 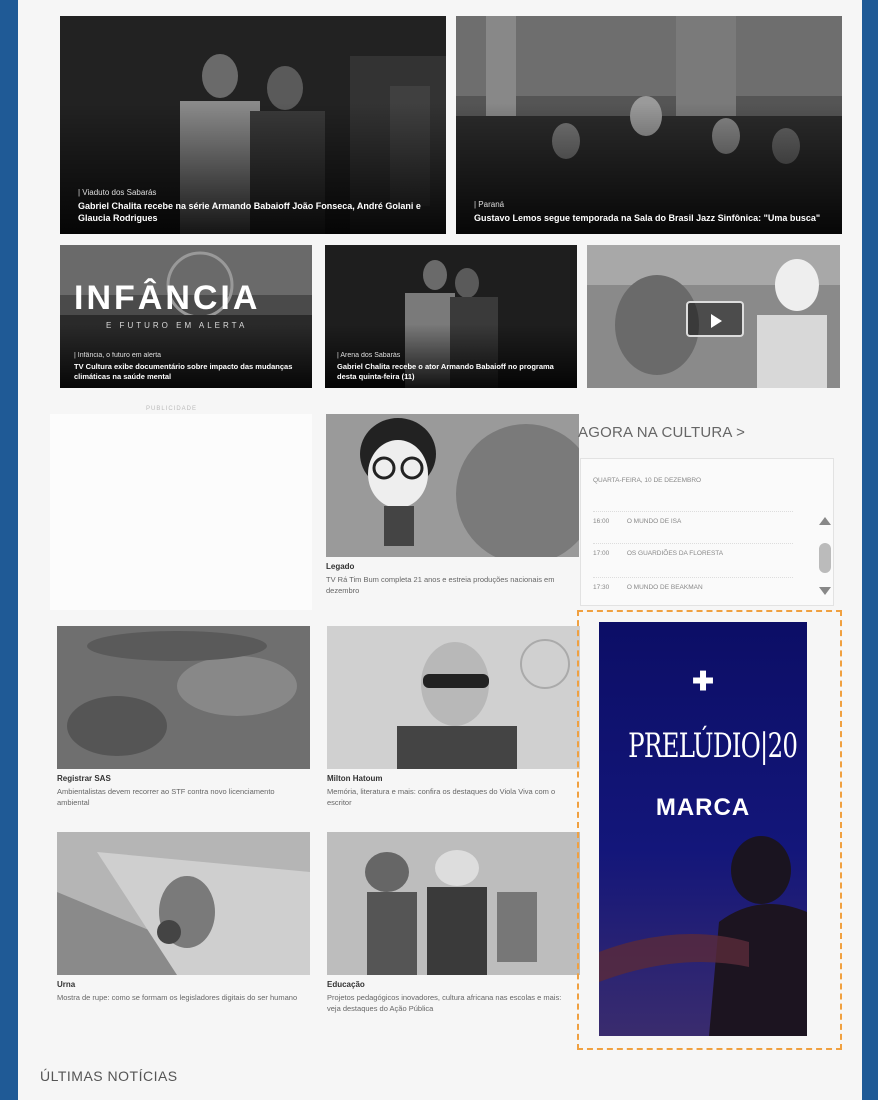 What do you see at coordinates (825, 591) in the screenshot?
I see `scroll-down-icon` at bounding box center [825, 591].